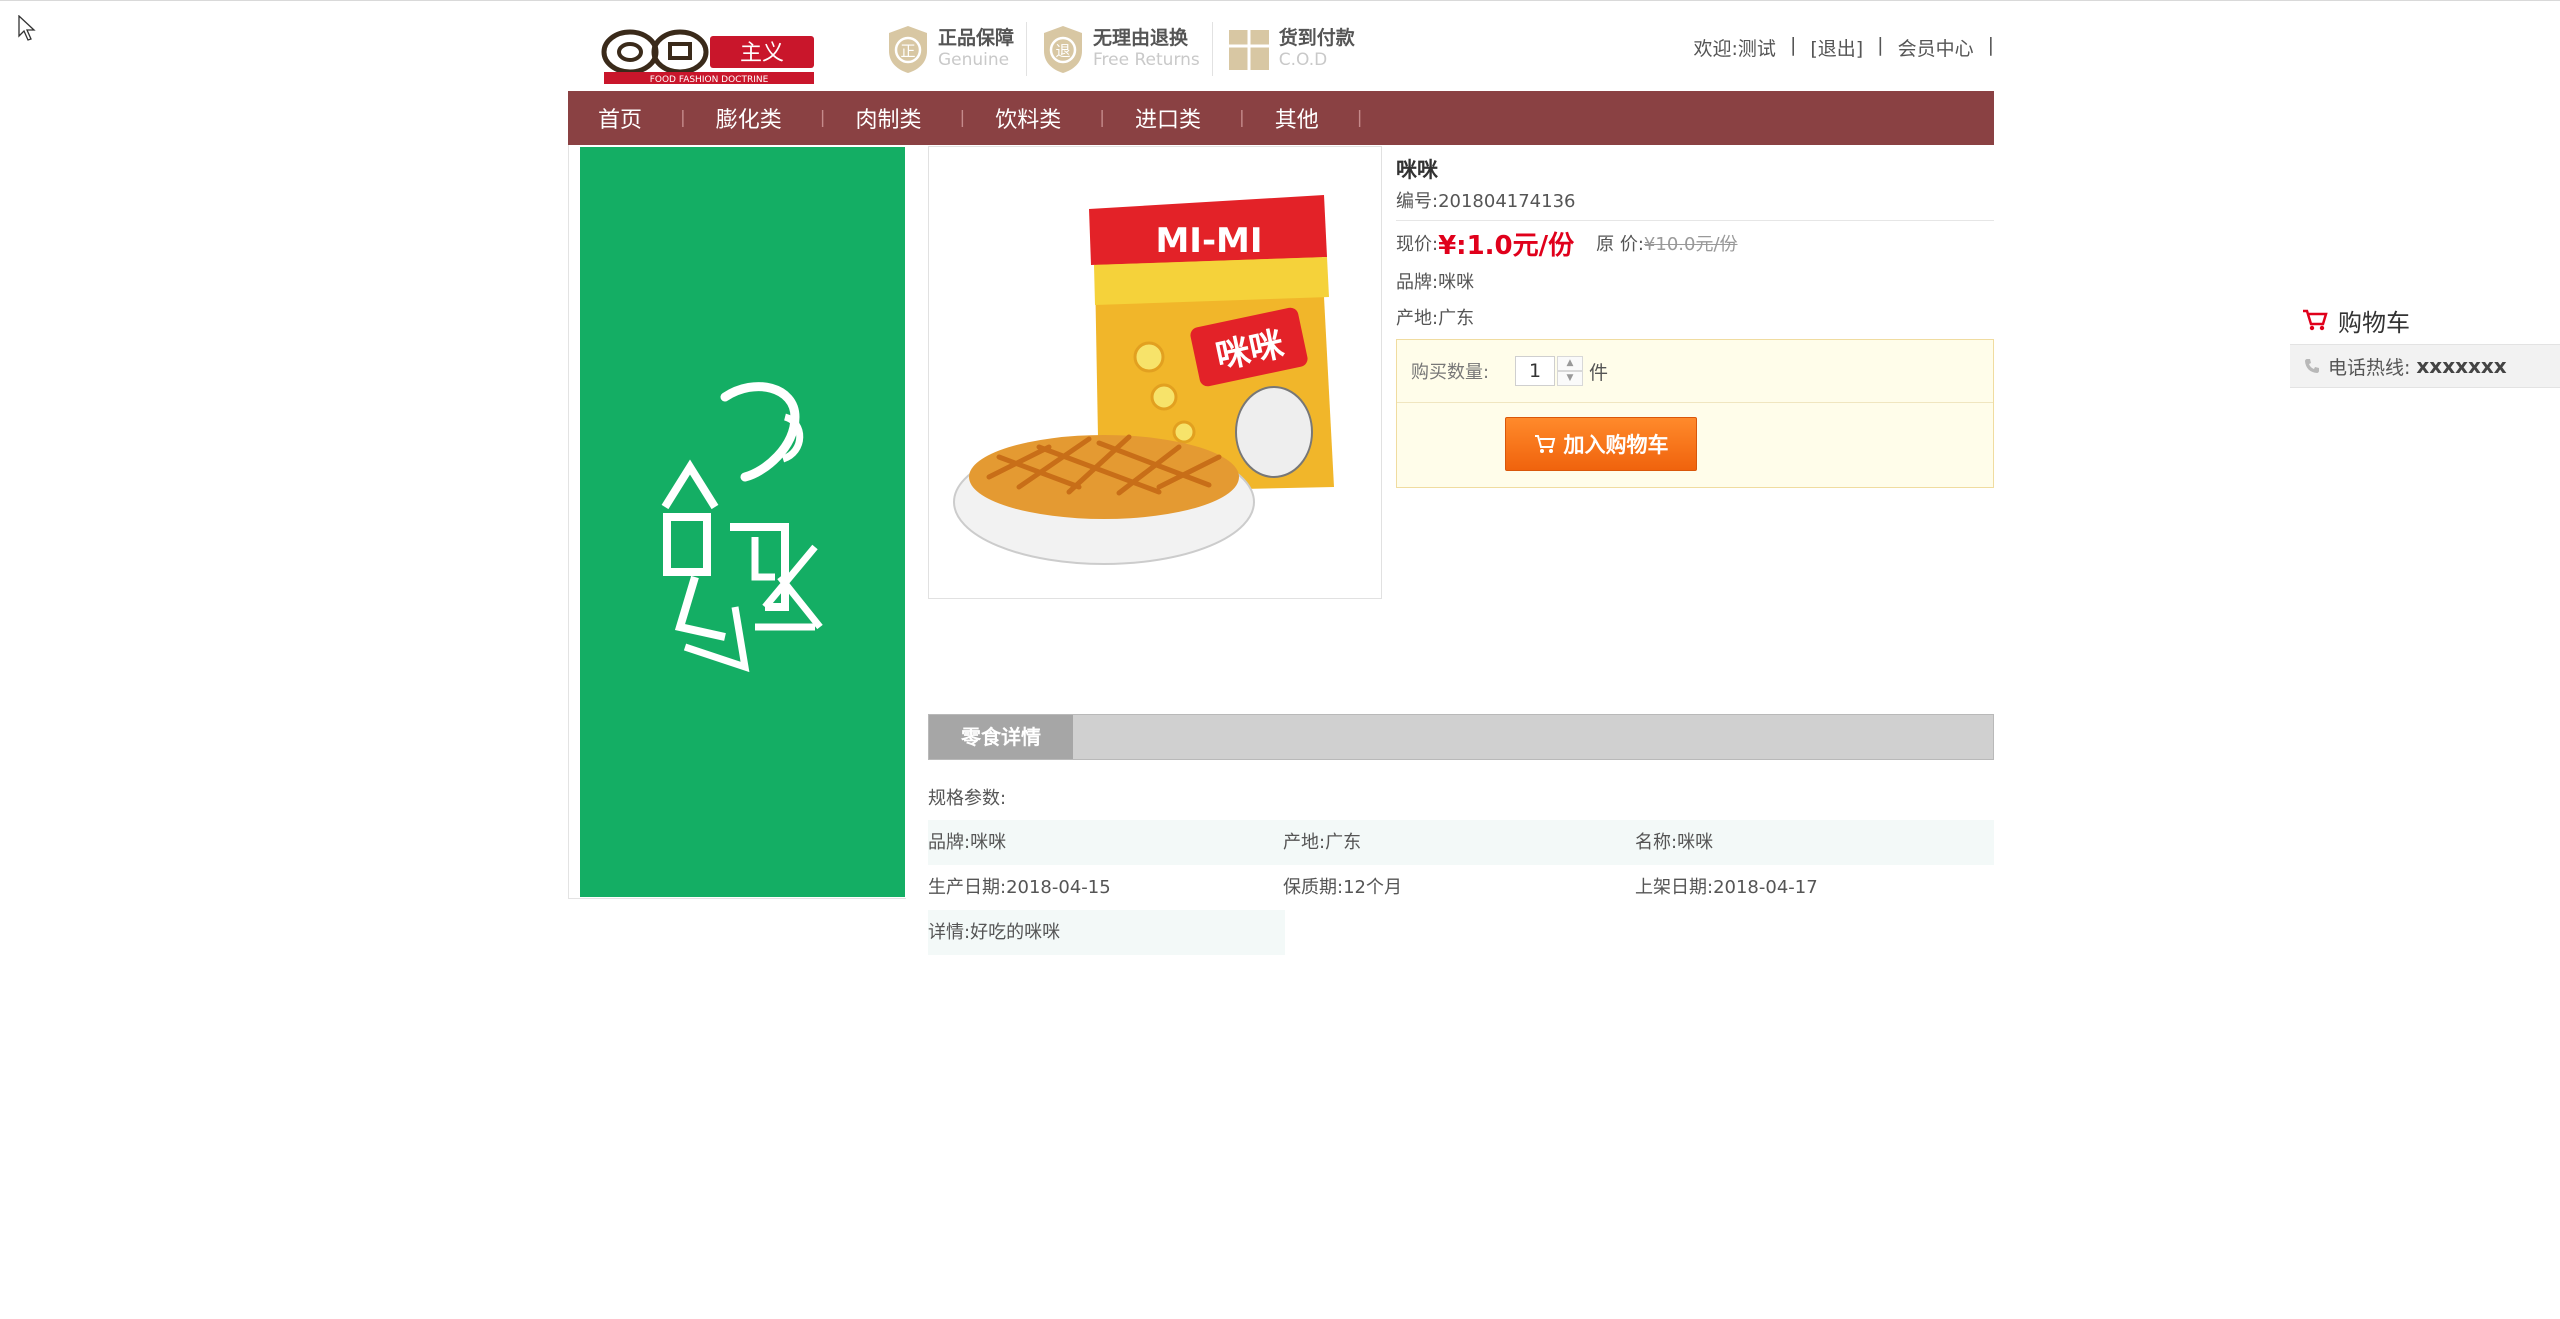  What do you see at coordinates (1143, 380) in the screenshot?
I see `product-photo: MI-MI 咪咪` at bounding box center [1143, 380].